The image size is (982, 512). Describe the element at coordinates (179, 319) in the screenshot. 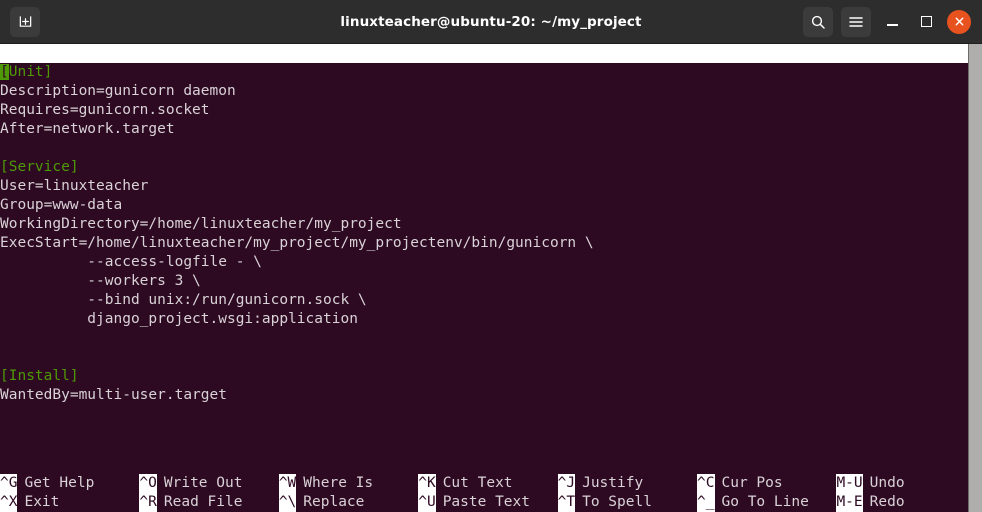

I see `editor-line: django_project.wsgi:application` at that location.